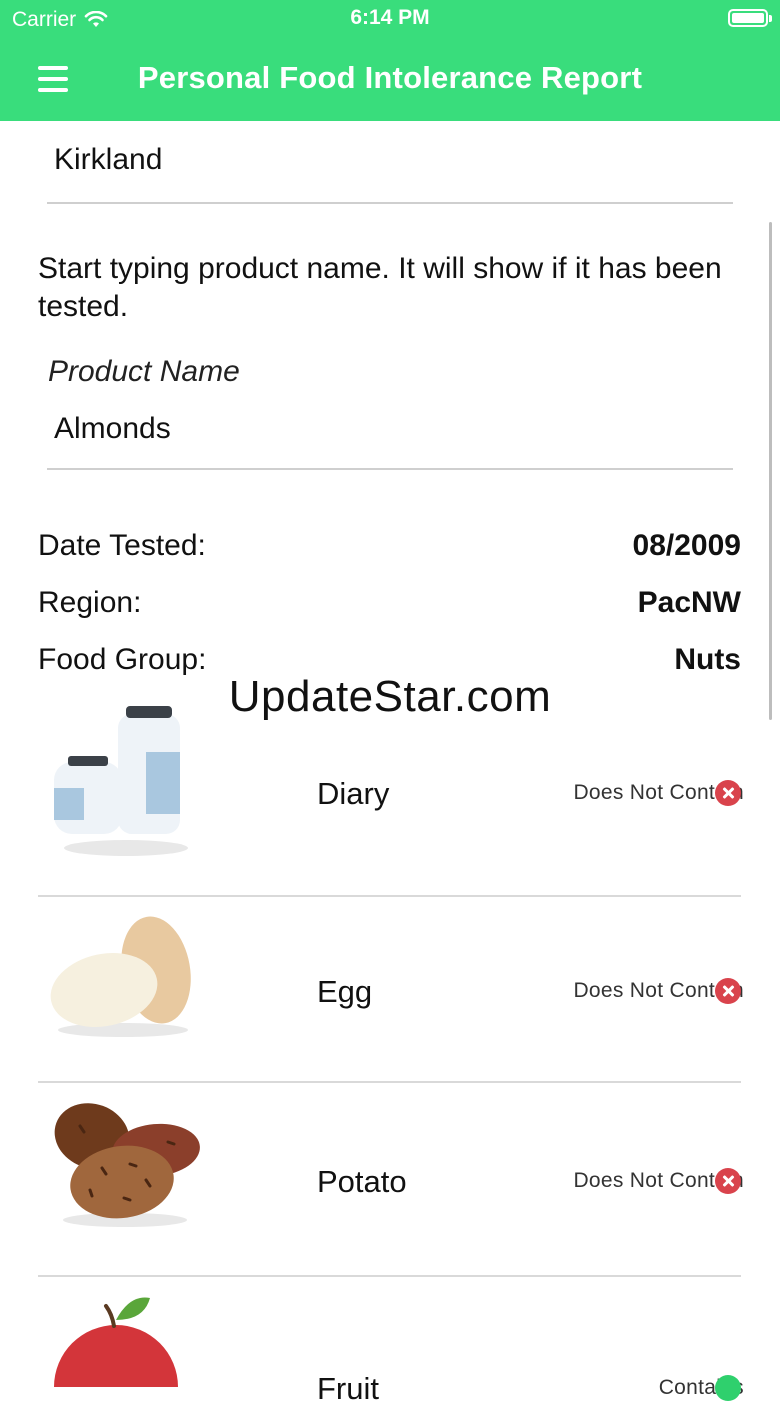 The image size is (780, 1407). Describe the element at coordinates (120, 976) in the screenshot. I see `eggs-icon` at that location.